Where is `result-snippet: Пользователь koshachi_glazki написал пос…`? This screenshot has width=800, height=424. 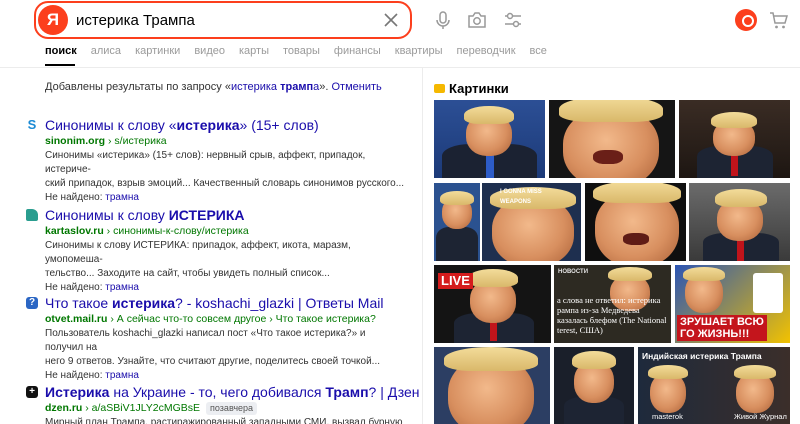
result-snippet: Пользователь koshachi_glazki написал пос… is located at coordinates (225, 355).